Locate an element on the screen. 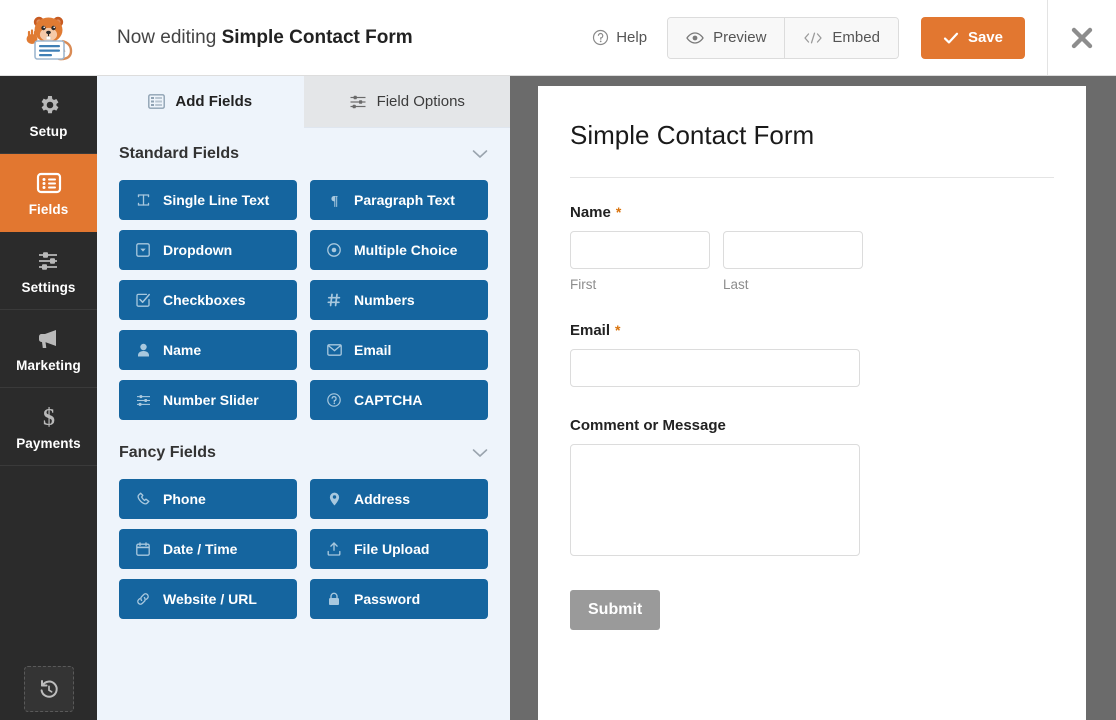  revisions-button is located at coordinates (48, 689).